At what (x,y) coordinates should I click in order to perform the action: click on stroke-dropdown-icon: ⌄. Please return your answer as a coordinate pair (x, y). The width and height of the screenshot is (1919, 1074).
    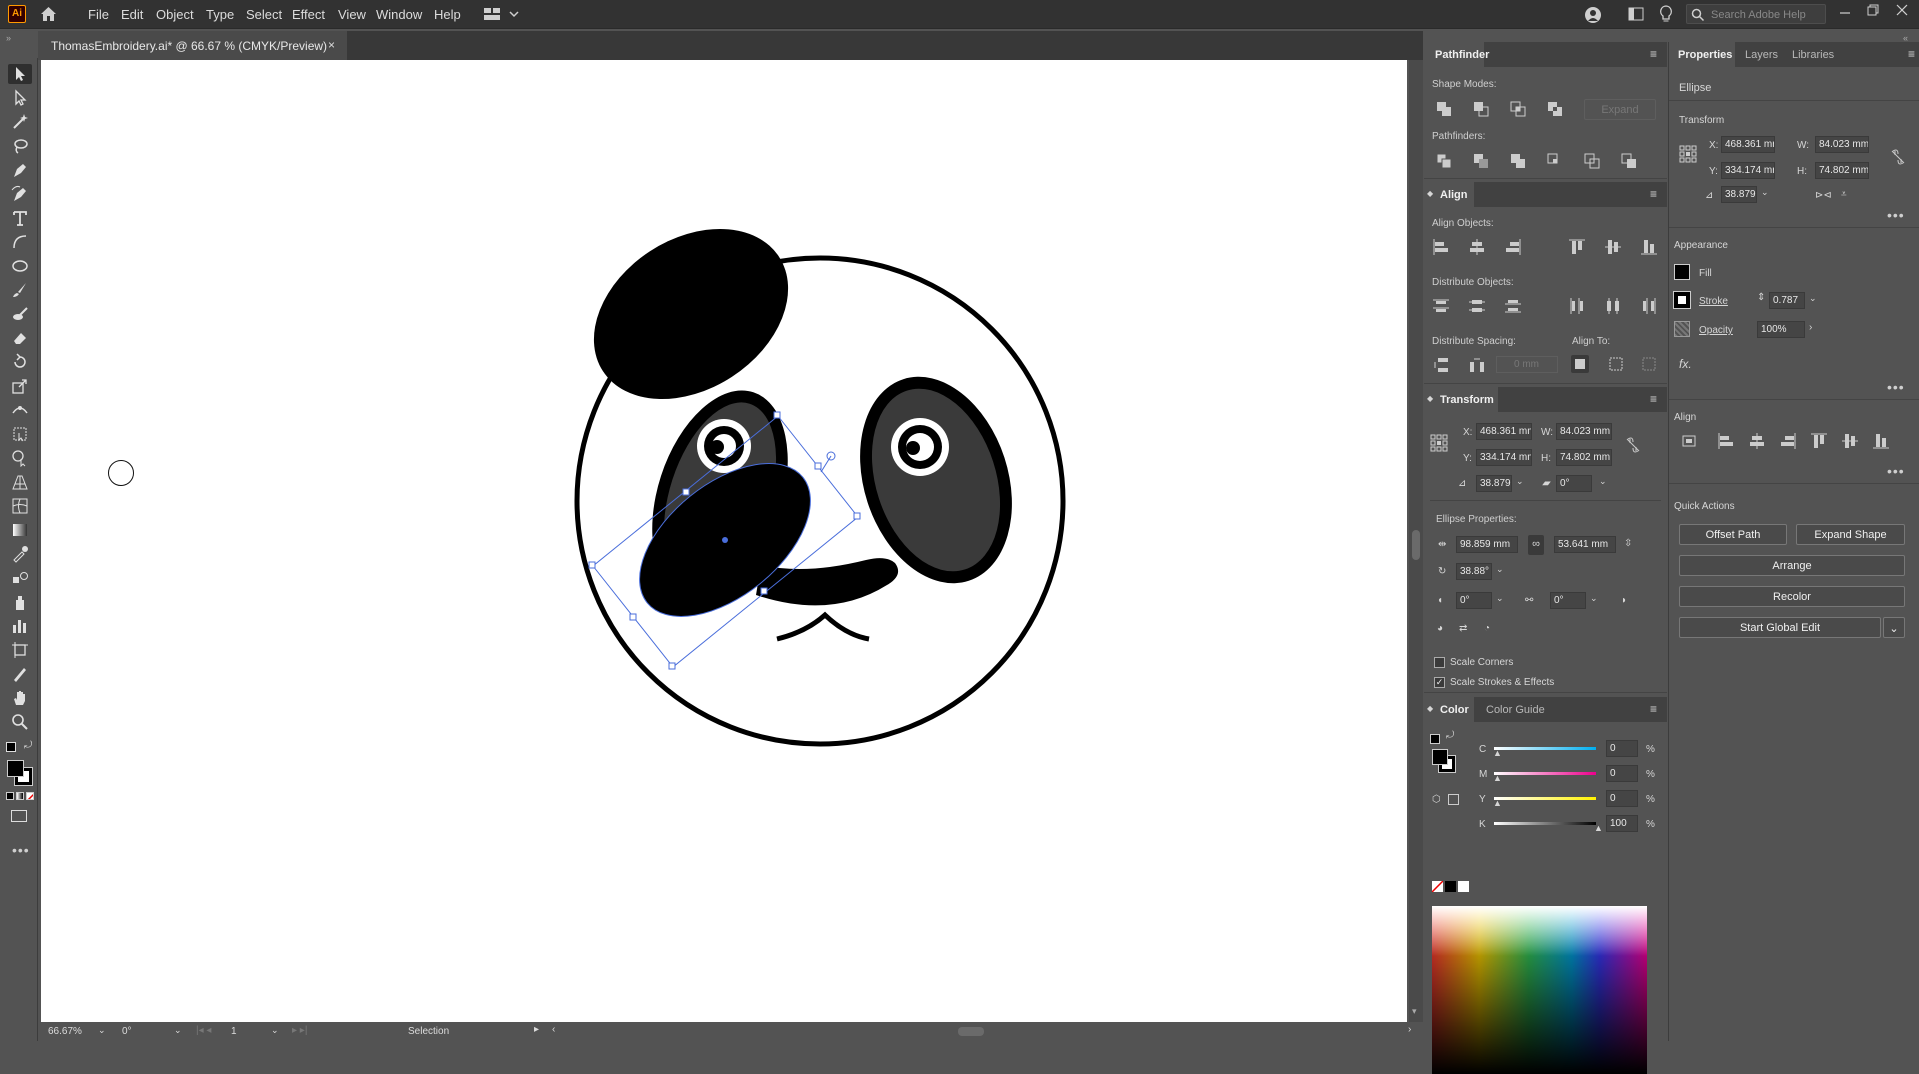
    Looking at the image, I should click on (1813, 298).